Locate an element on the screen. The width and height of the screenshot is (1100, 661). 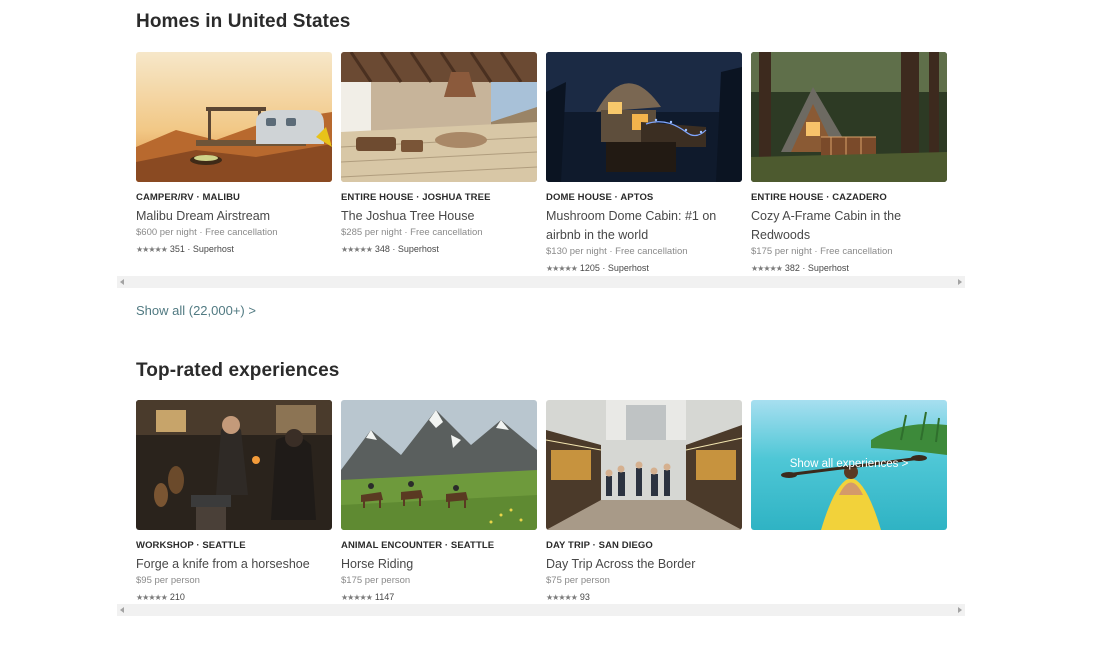
review-count: 351 · Superhost is located at coordinates (201, 249).